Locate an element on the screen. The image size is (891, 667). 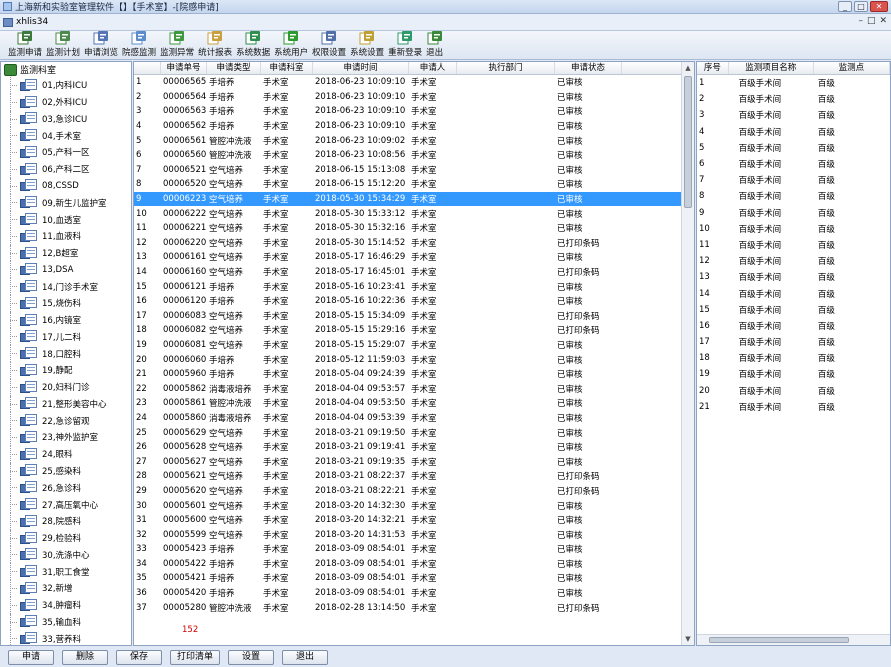
mdi-restore-icon: □ is located at coordinates (871, 21).